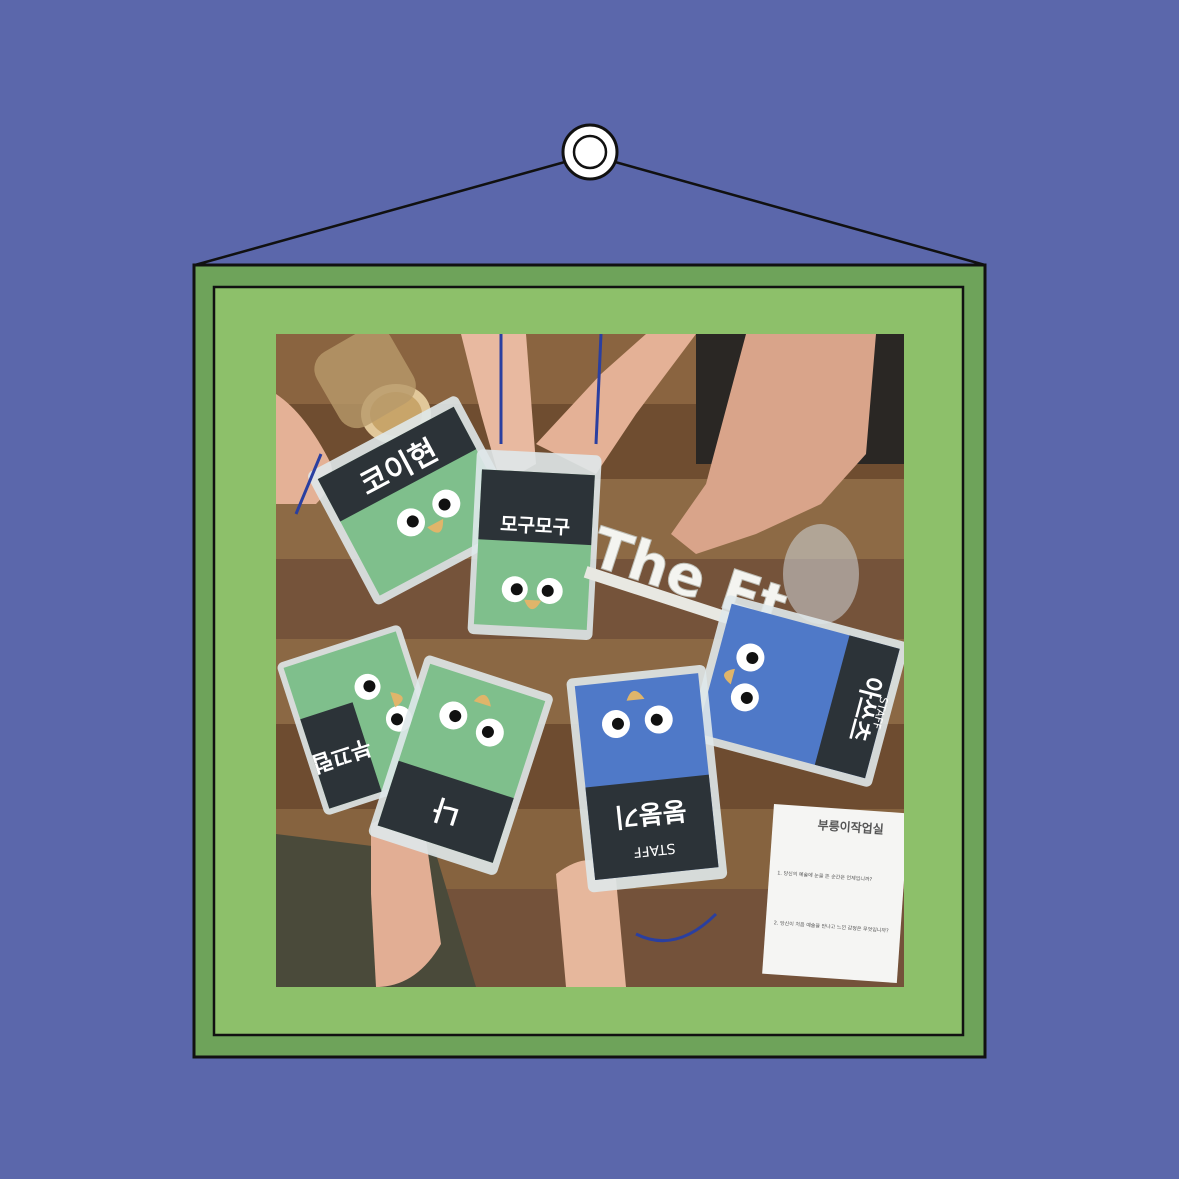  Describe the element at coordinates (647, 778) in the screenshot. I see `badge: 붕붕기 STAFF` at that location.